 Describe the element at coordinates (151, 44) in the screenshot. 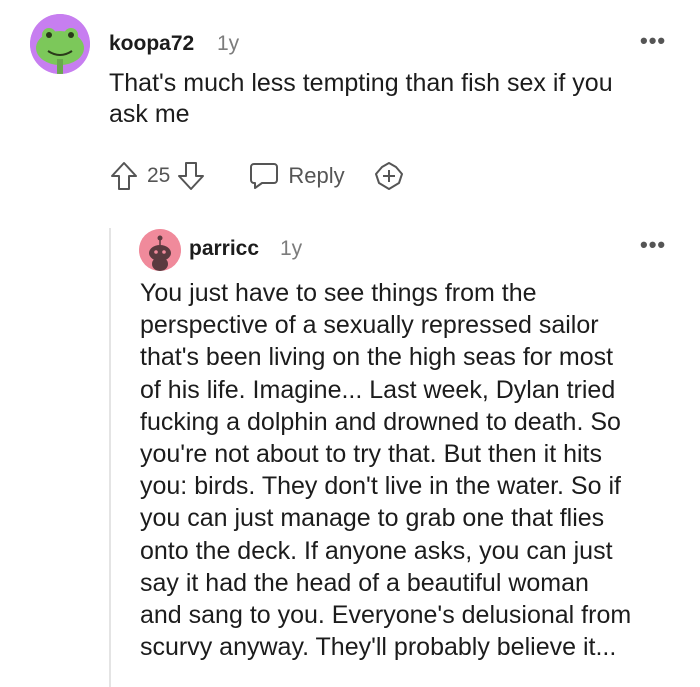

I see `username: koopa72` at that location.